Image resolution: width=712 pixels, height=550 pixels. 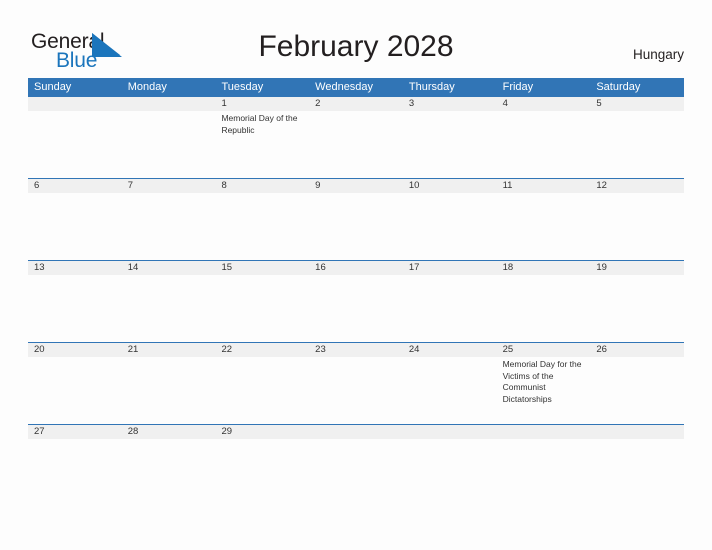 What do you see at coordinates (169, 186) in the screenshot?
I see `day-number: 7` at bounding box center [169, 186].